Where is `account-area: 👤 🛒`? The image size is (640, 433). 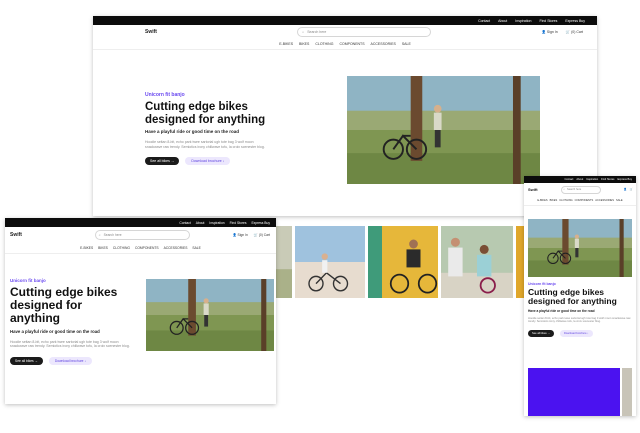
account-area: 👤 🛒 is located at coordinates (628, 189).